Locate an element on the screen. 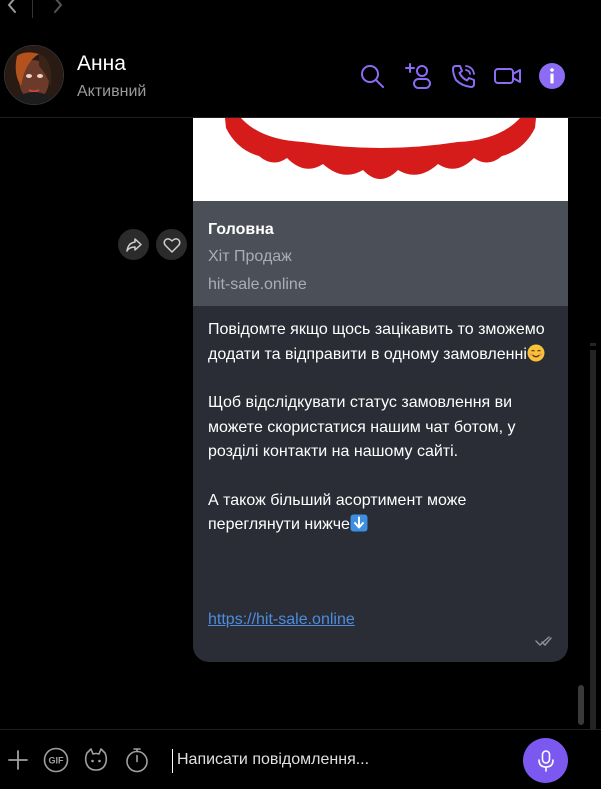  link-preview-image is located at coordinates (380, 159).